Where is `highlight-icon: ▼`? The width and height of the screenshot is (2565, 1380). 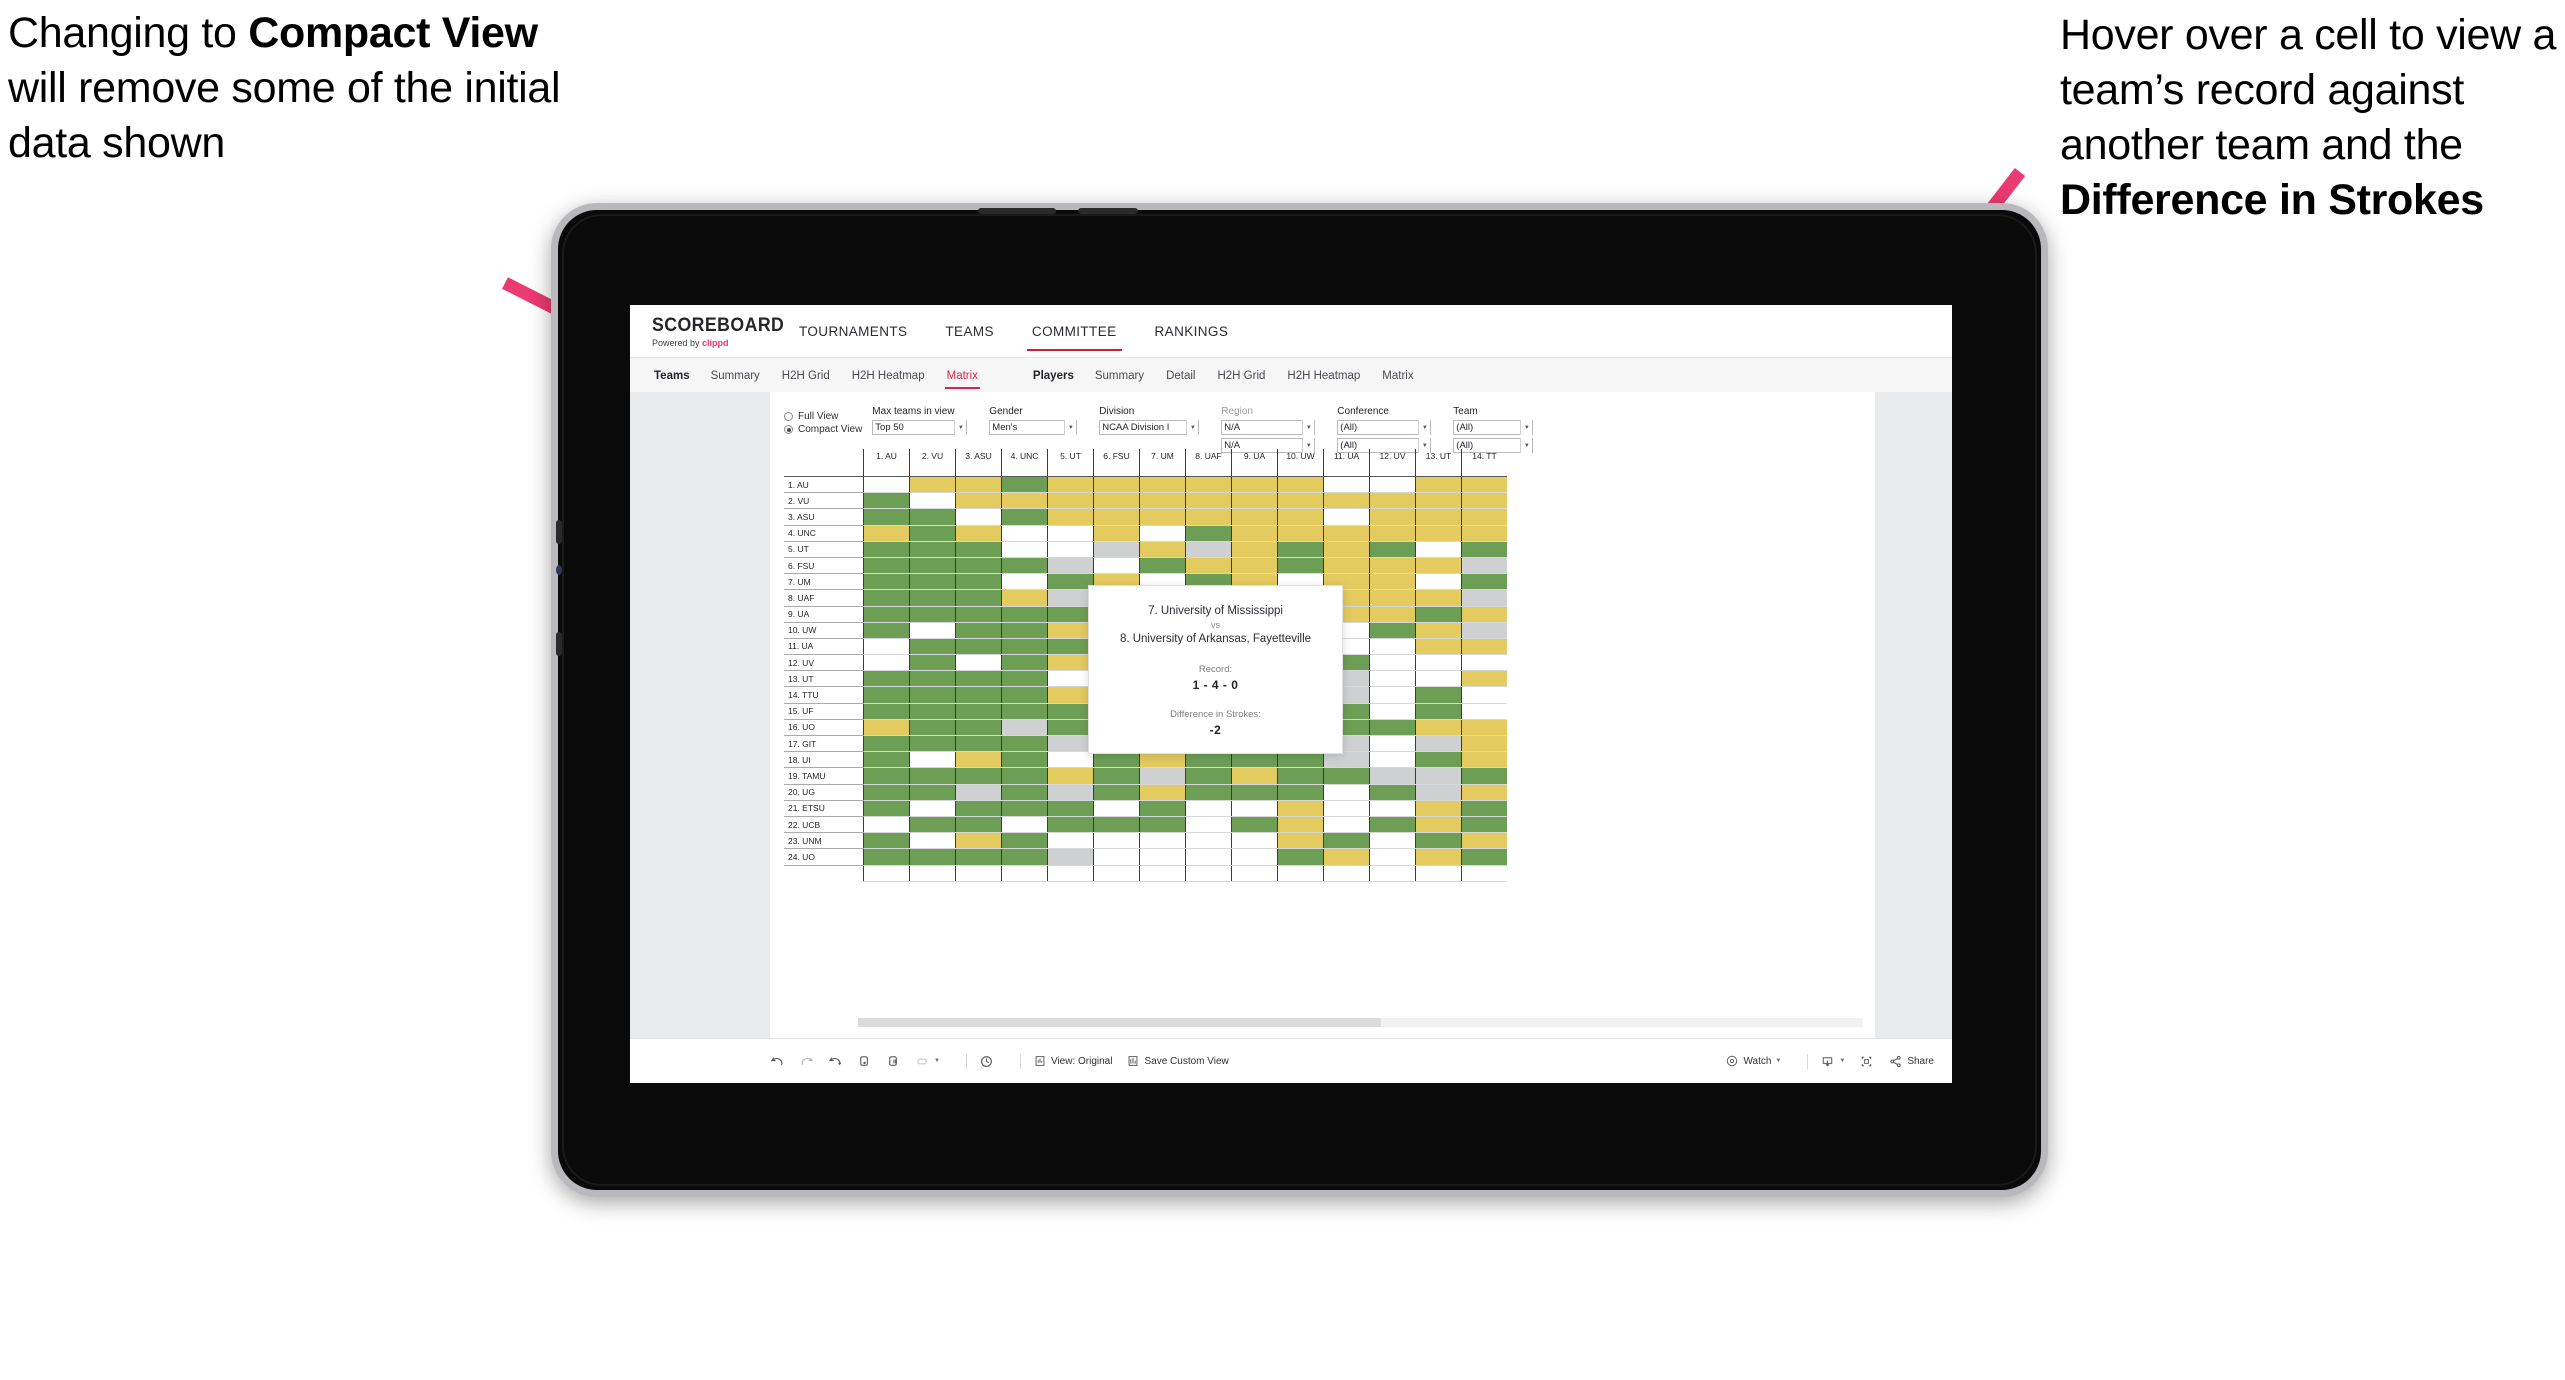 highlight-icon: ▼ is located at coordinates (927, 1061).